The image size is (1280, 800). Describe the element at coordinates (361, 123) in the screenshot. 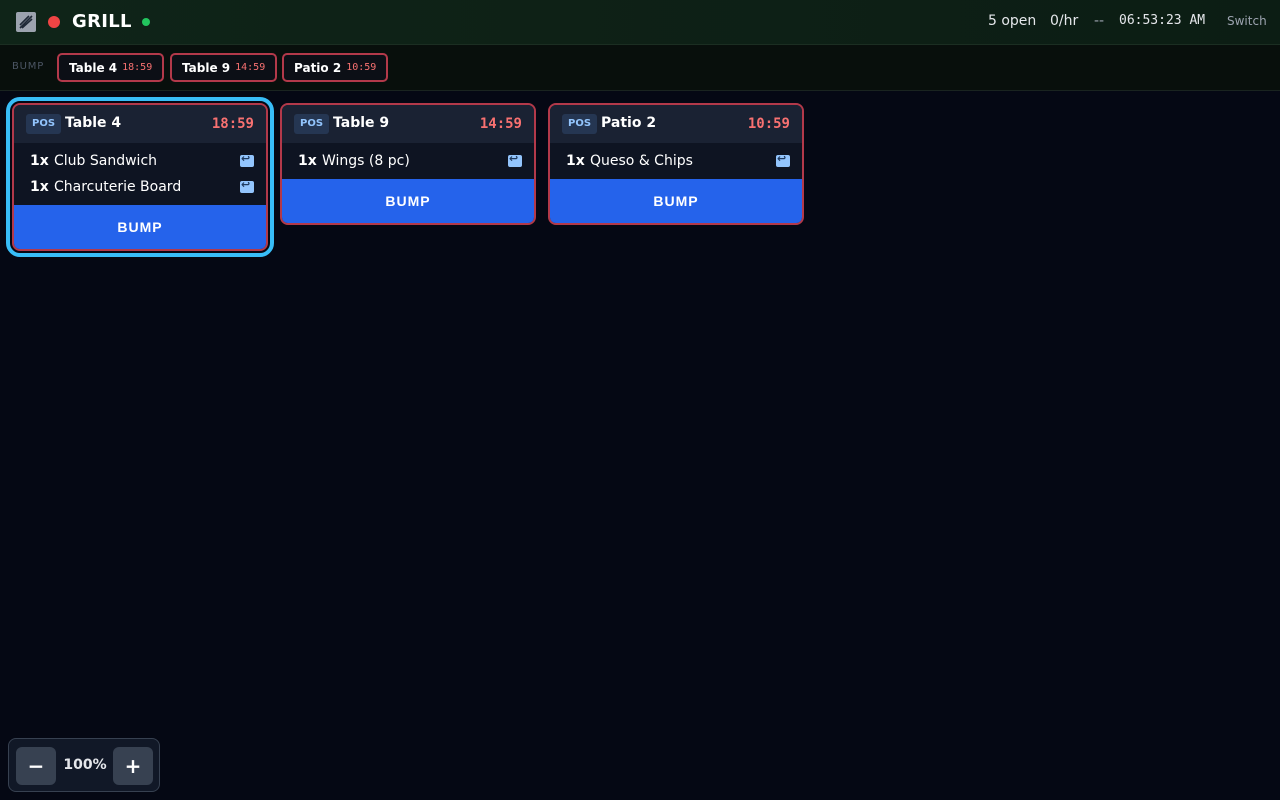

I see `ticket-title: Table 9` at that location.